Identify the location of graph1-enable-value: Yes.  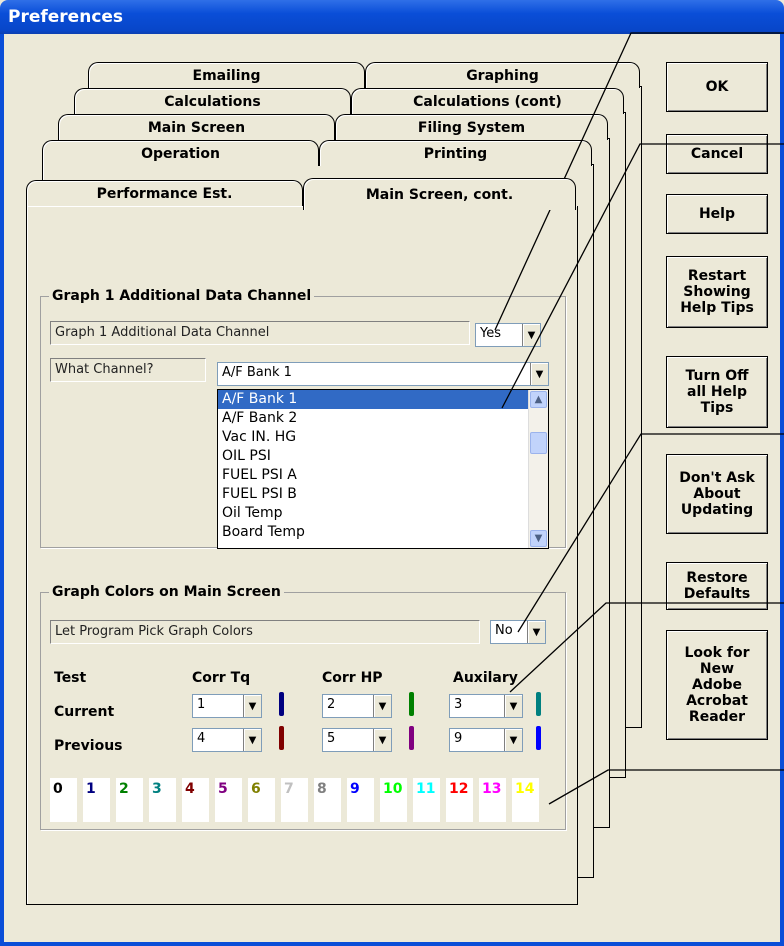
(490, 333).